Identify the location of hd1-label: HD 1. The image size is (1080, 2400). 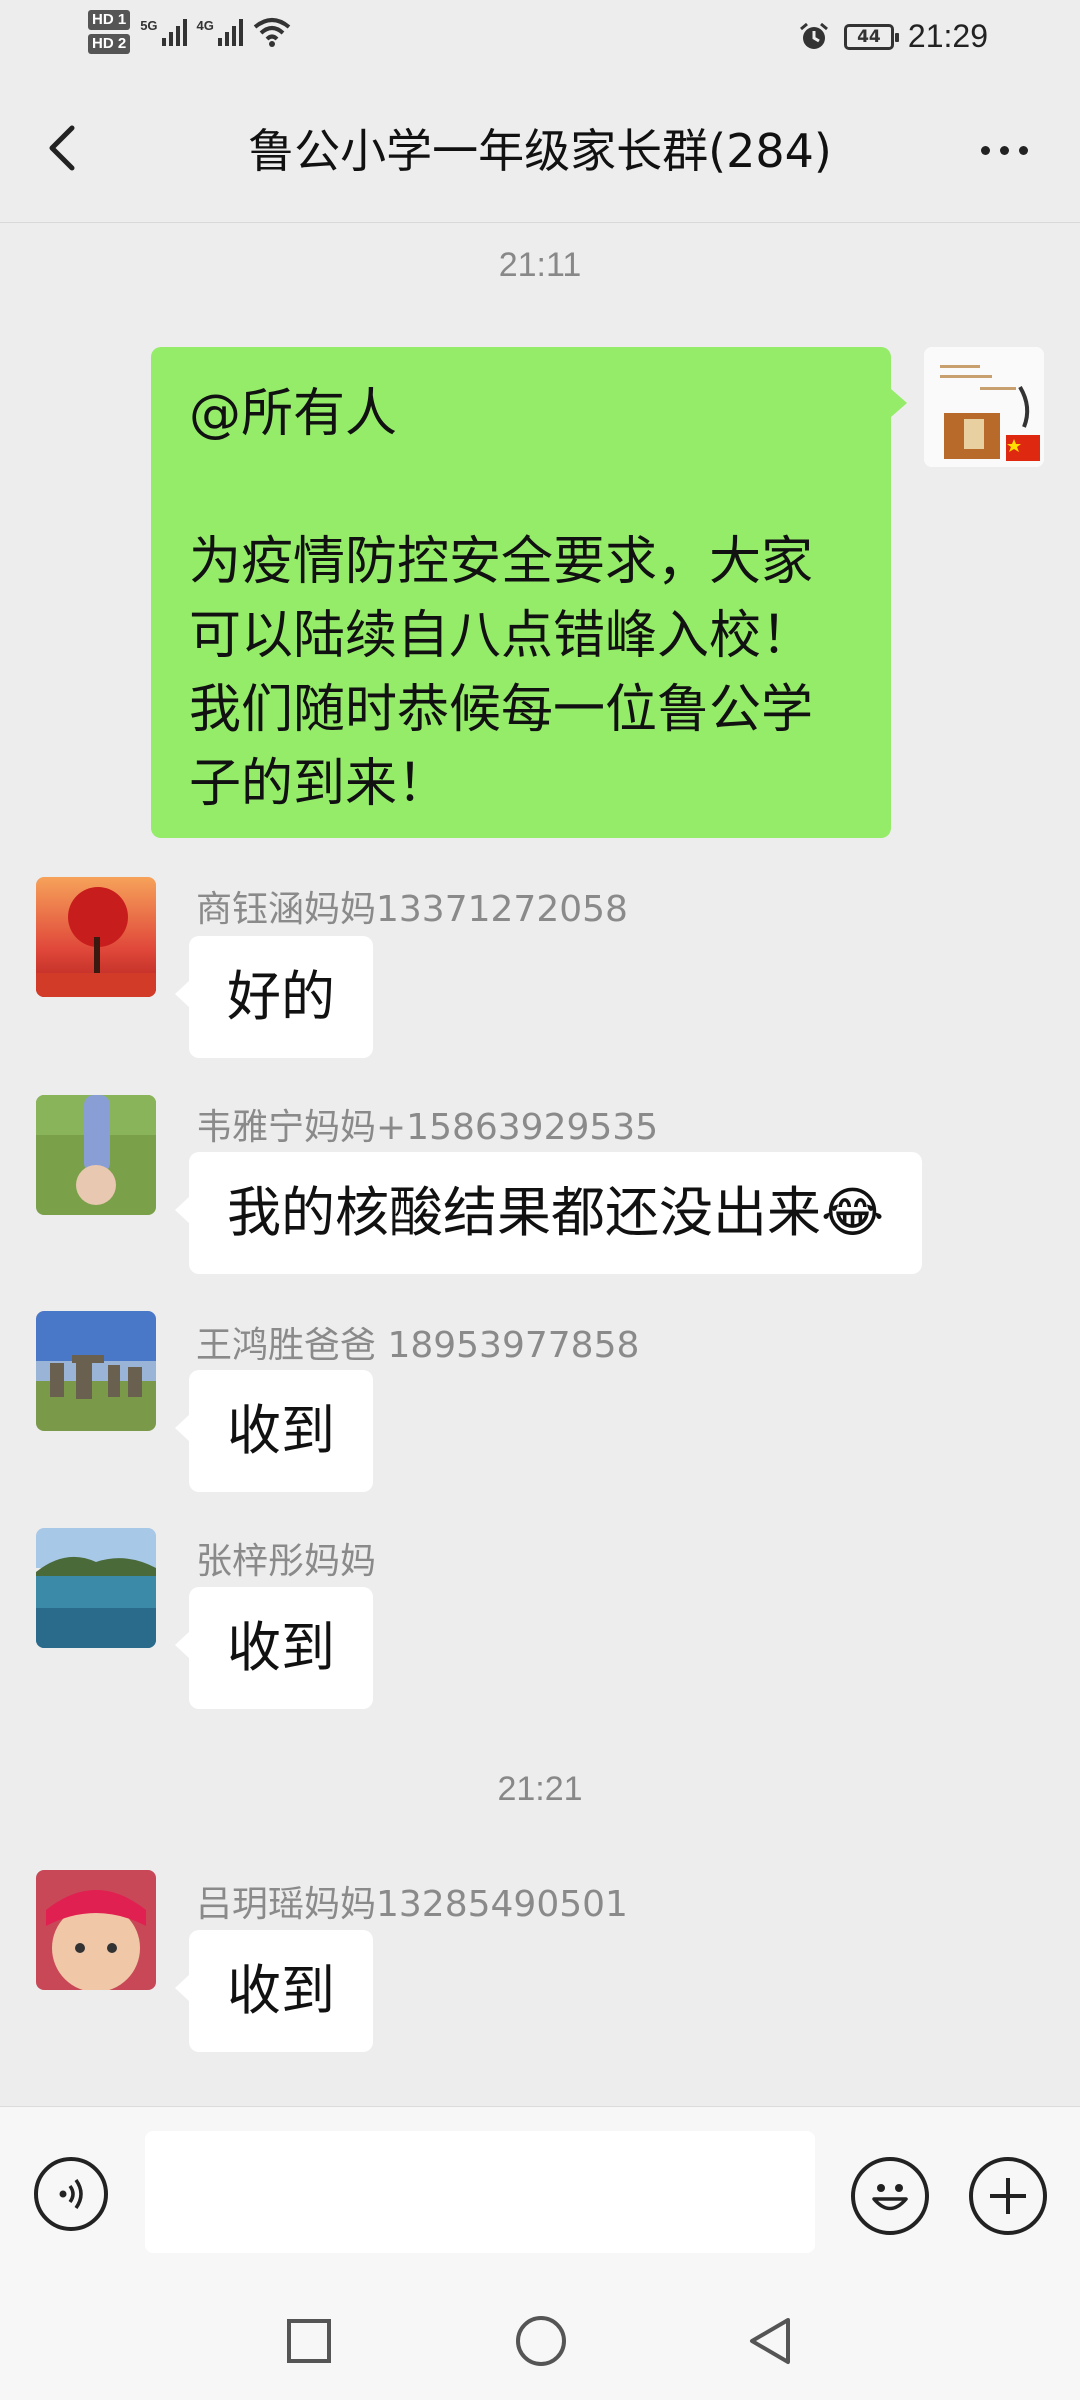
(109, 20).